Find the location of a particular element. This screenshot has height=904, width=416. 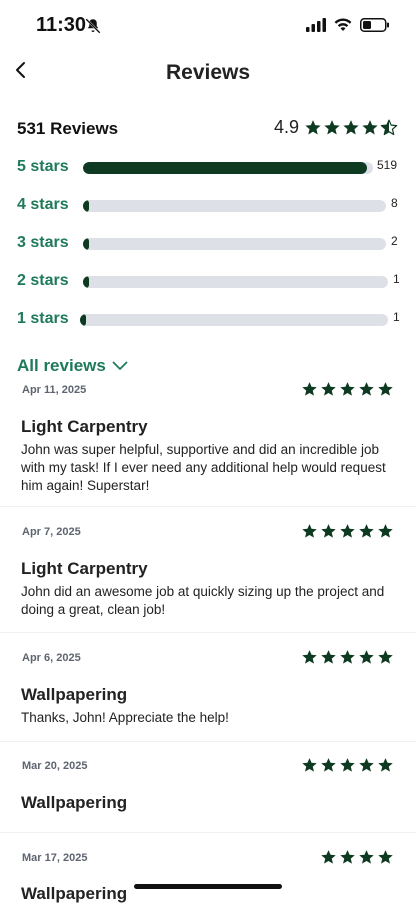

review-date: Mar 17, 2025 is located at coordinates (55, 858).